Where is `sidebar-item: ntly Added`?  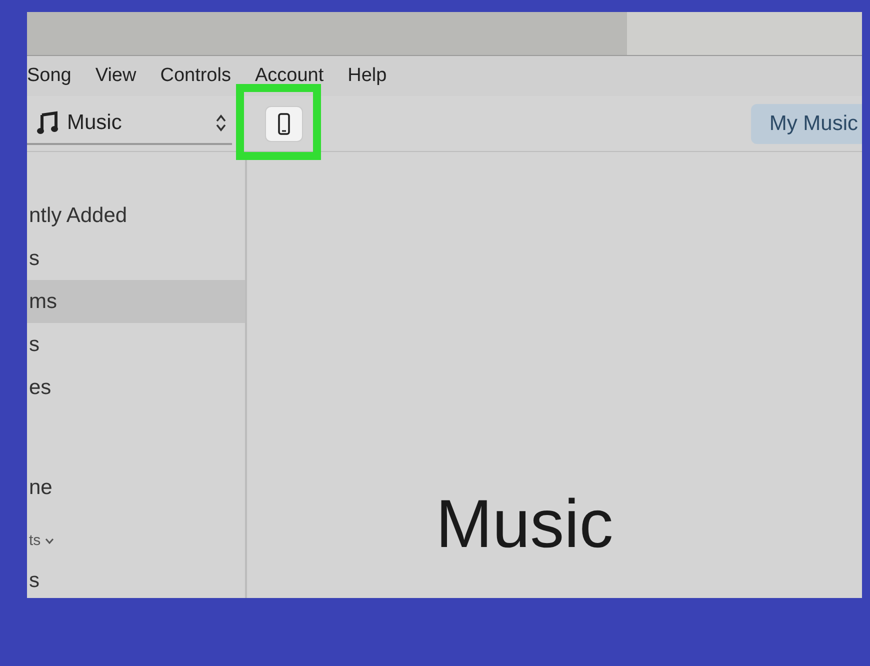
sidebar-item: ntly Added is located at coordinates (136, 215).